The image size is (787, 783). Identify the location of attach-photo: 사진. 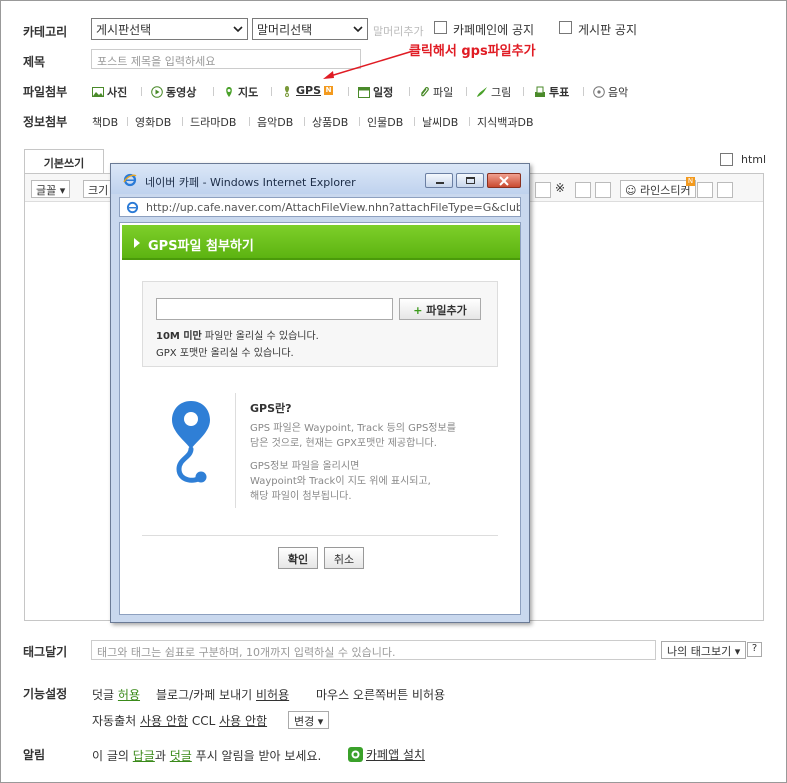
(109, 92).